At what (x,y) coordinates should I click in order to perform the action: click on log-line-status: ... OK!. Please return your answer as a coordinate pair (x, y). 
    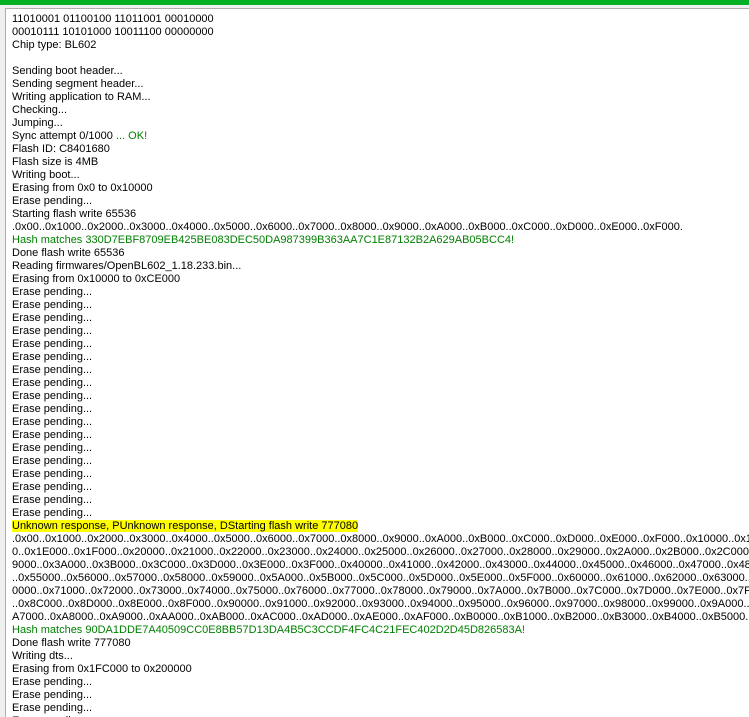
    Looking at the image, I should click on (130, 136).